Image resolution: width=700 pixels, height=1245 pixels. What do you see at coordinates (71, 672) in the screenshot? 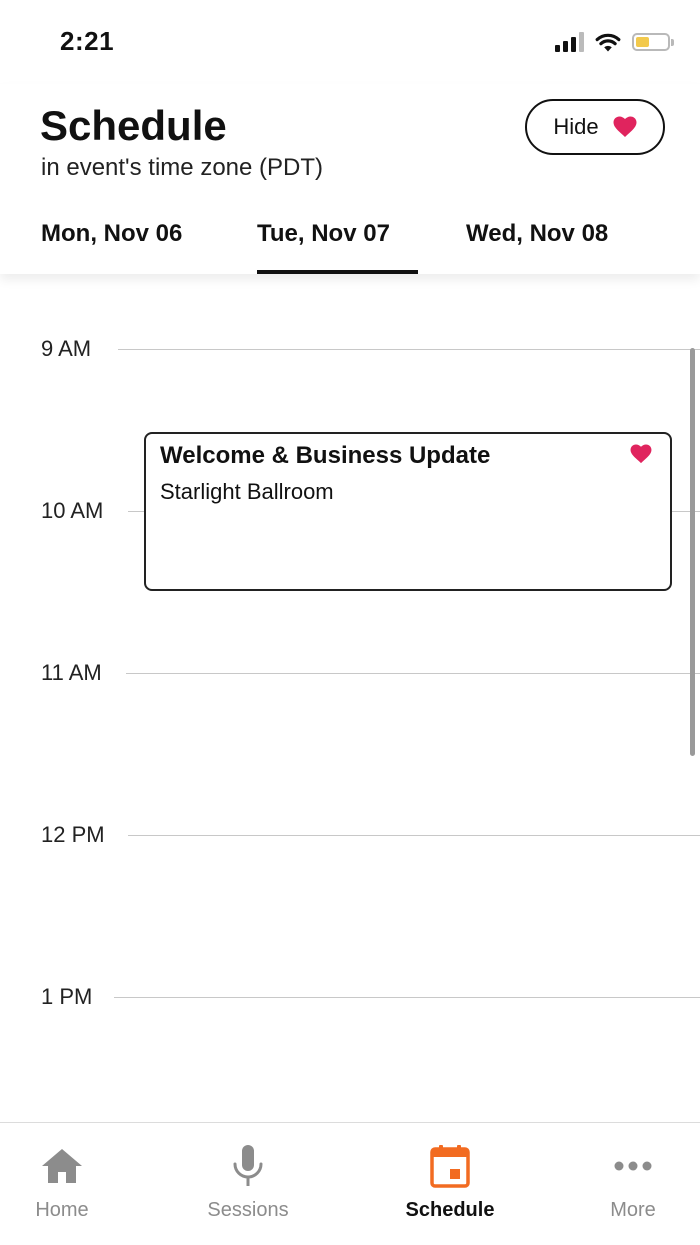
I see `hour-label: 11 AM` at bounding box center [71, 672].